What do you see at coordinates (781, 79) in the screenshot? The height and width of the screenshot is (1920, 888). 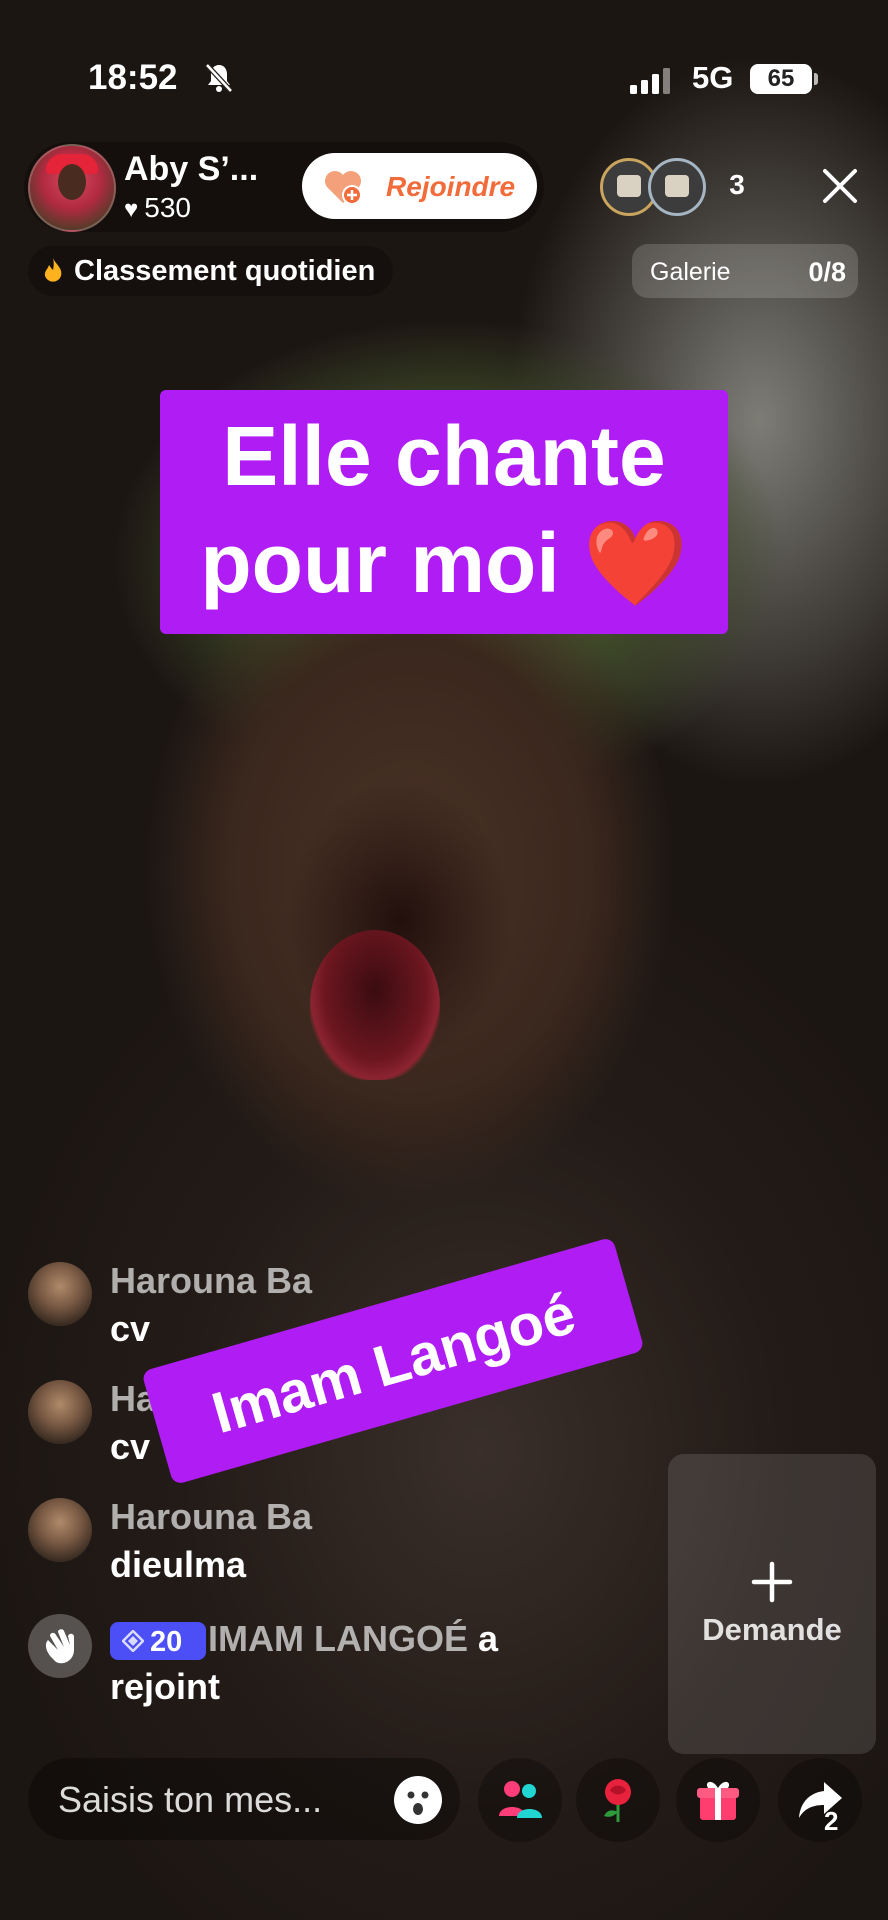 I see `battery-indicator: 65` at bounding box center [781, 79].